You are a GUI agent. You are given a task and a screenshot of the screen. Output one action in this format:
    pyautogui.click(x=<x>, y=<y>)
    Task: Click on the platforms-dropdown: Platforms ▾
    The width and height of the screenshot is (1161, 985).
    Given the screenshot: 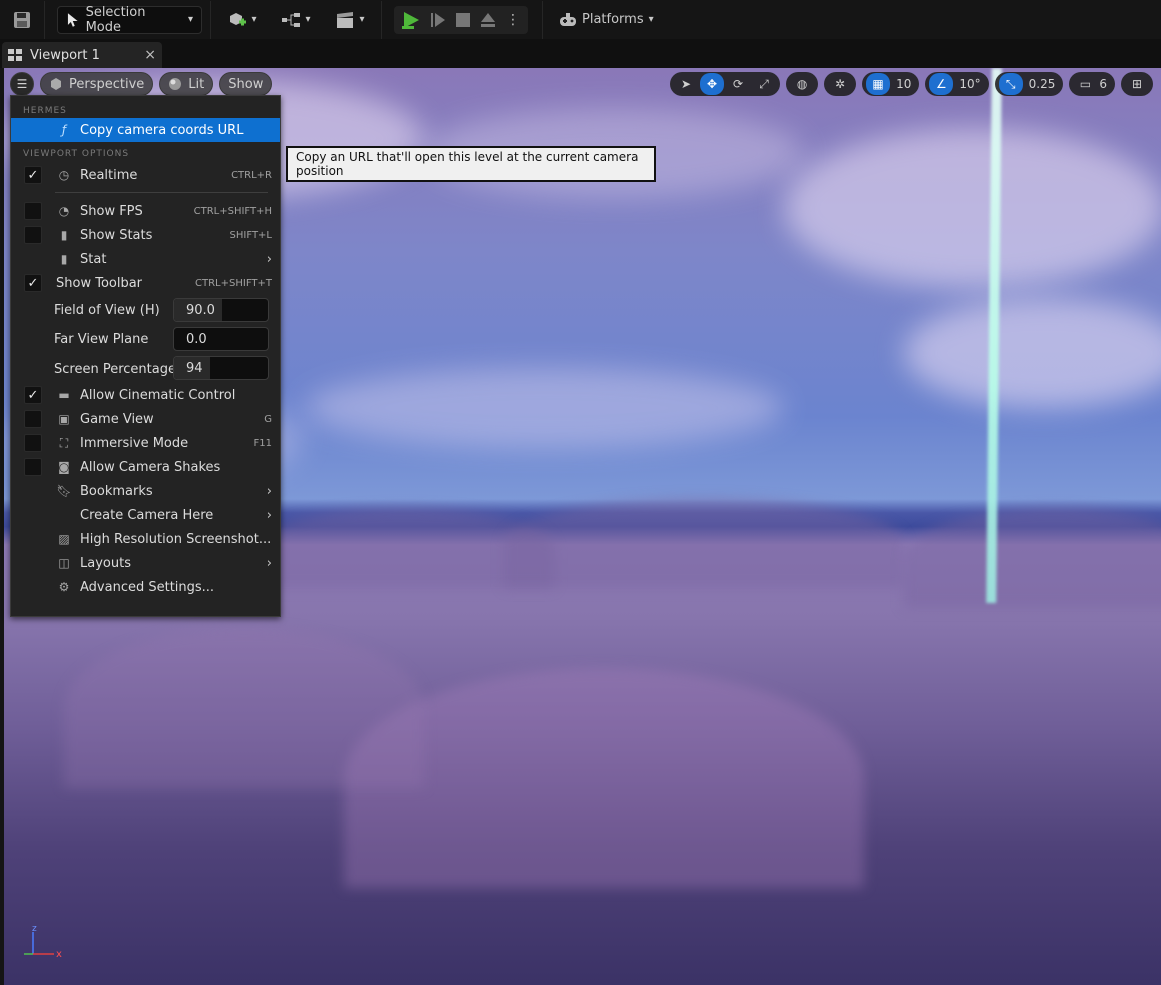 What is the action you would take?
    pyautogui.click(x=606, y=20)
    